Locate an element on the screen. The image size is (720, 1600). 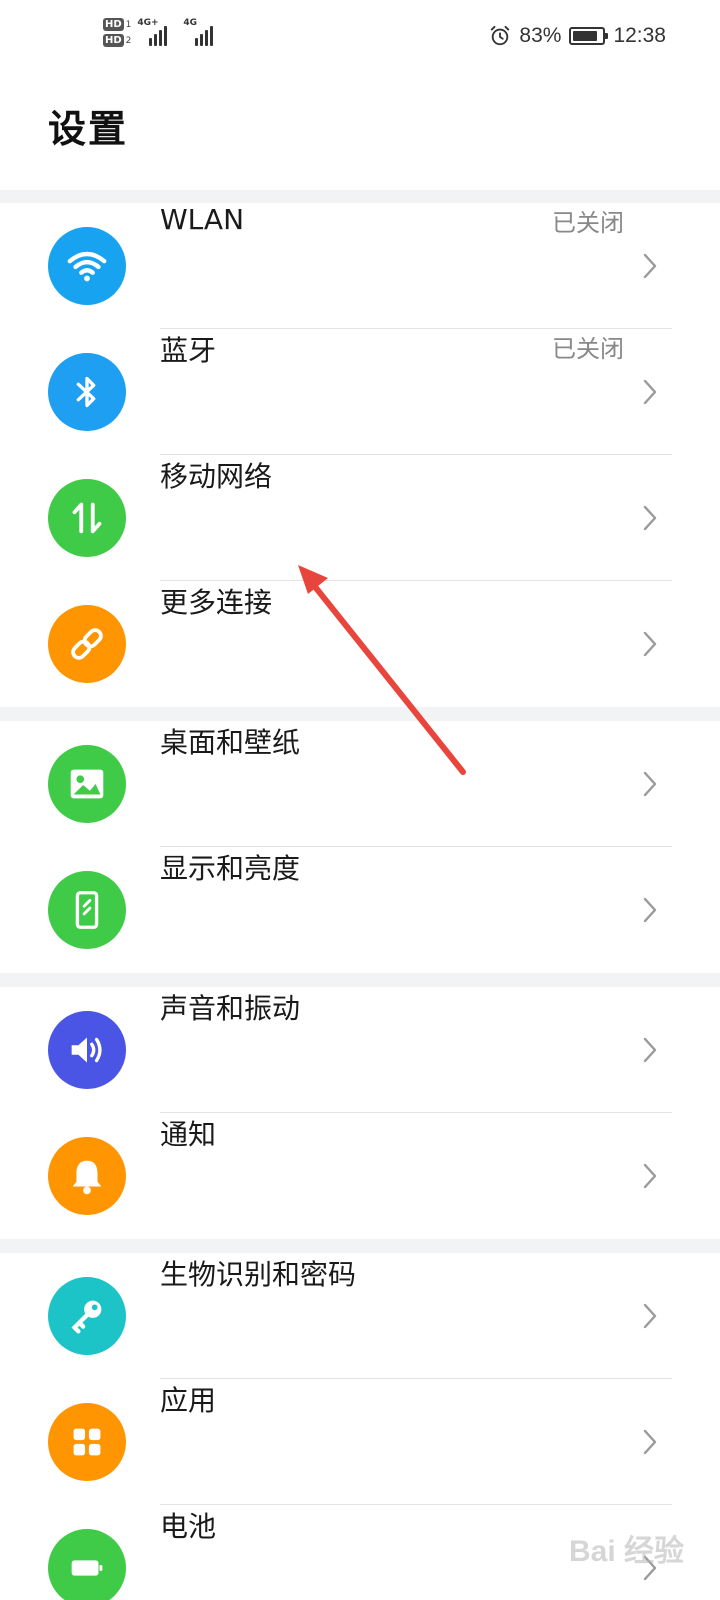
watermark: Bai 经验 is located at coordinates (626, 1551).